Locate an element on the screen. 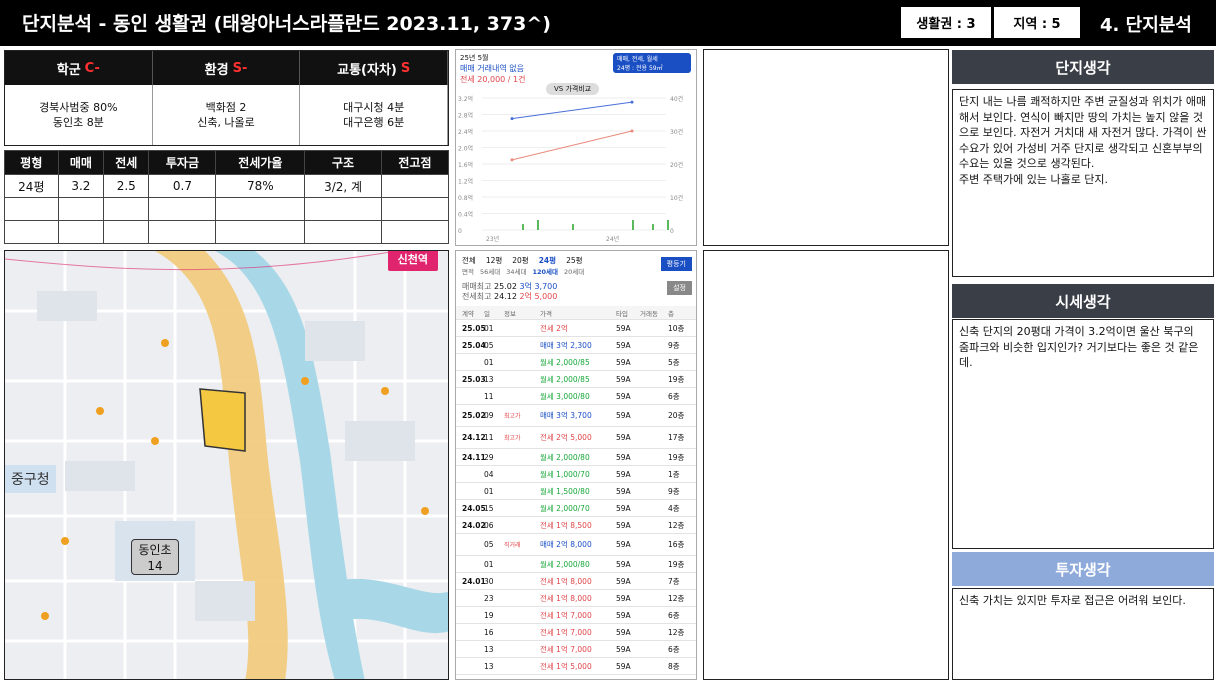 Image resolution: width=1216 pixels, height=684 pixels. trade-price: 전세 2억 5,000 is located at coordinates (566, 437).